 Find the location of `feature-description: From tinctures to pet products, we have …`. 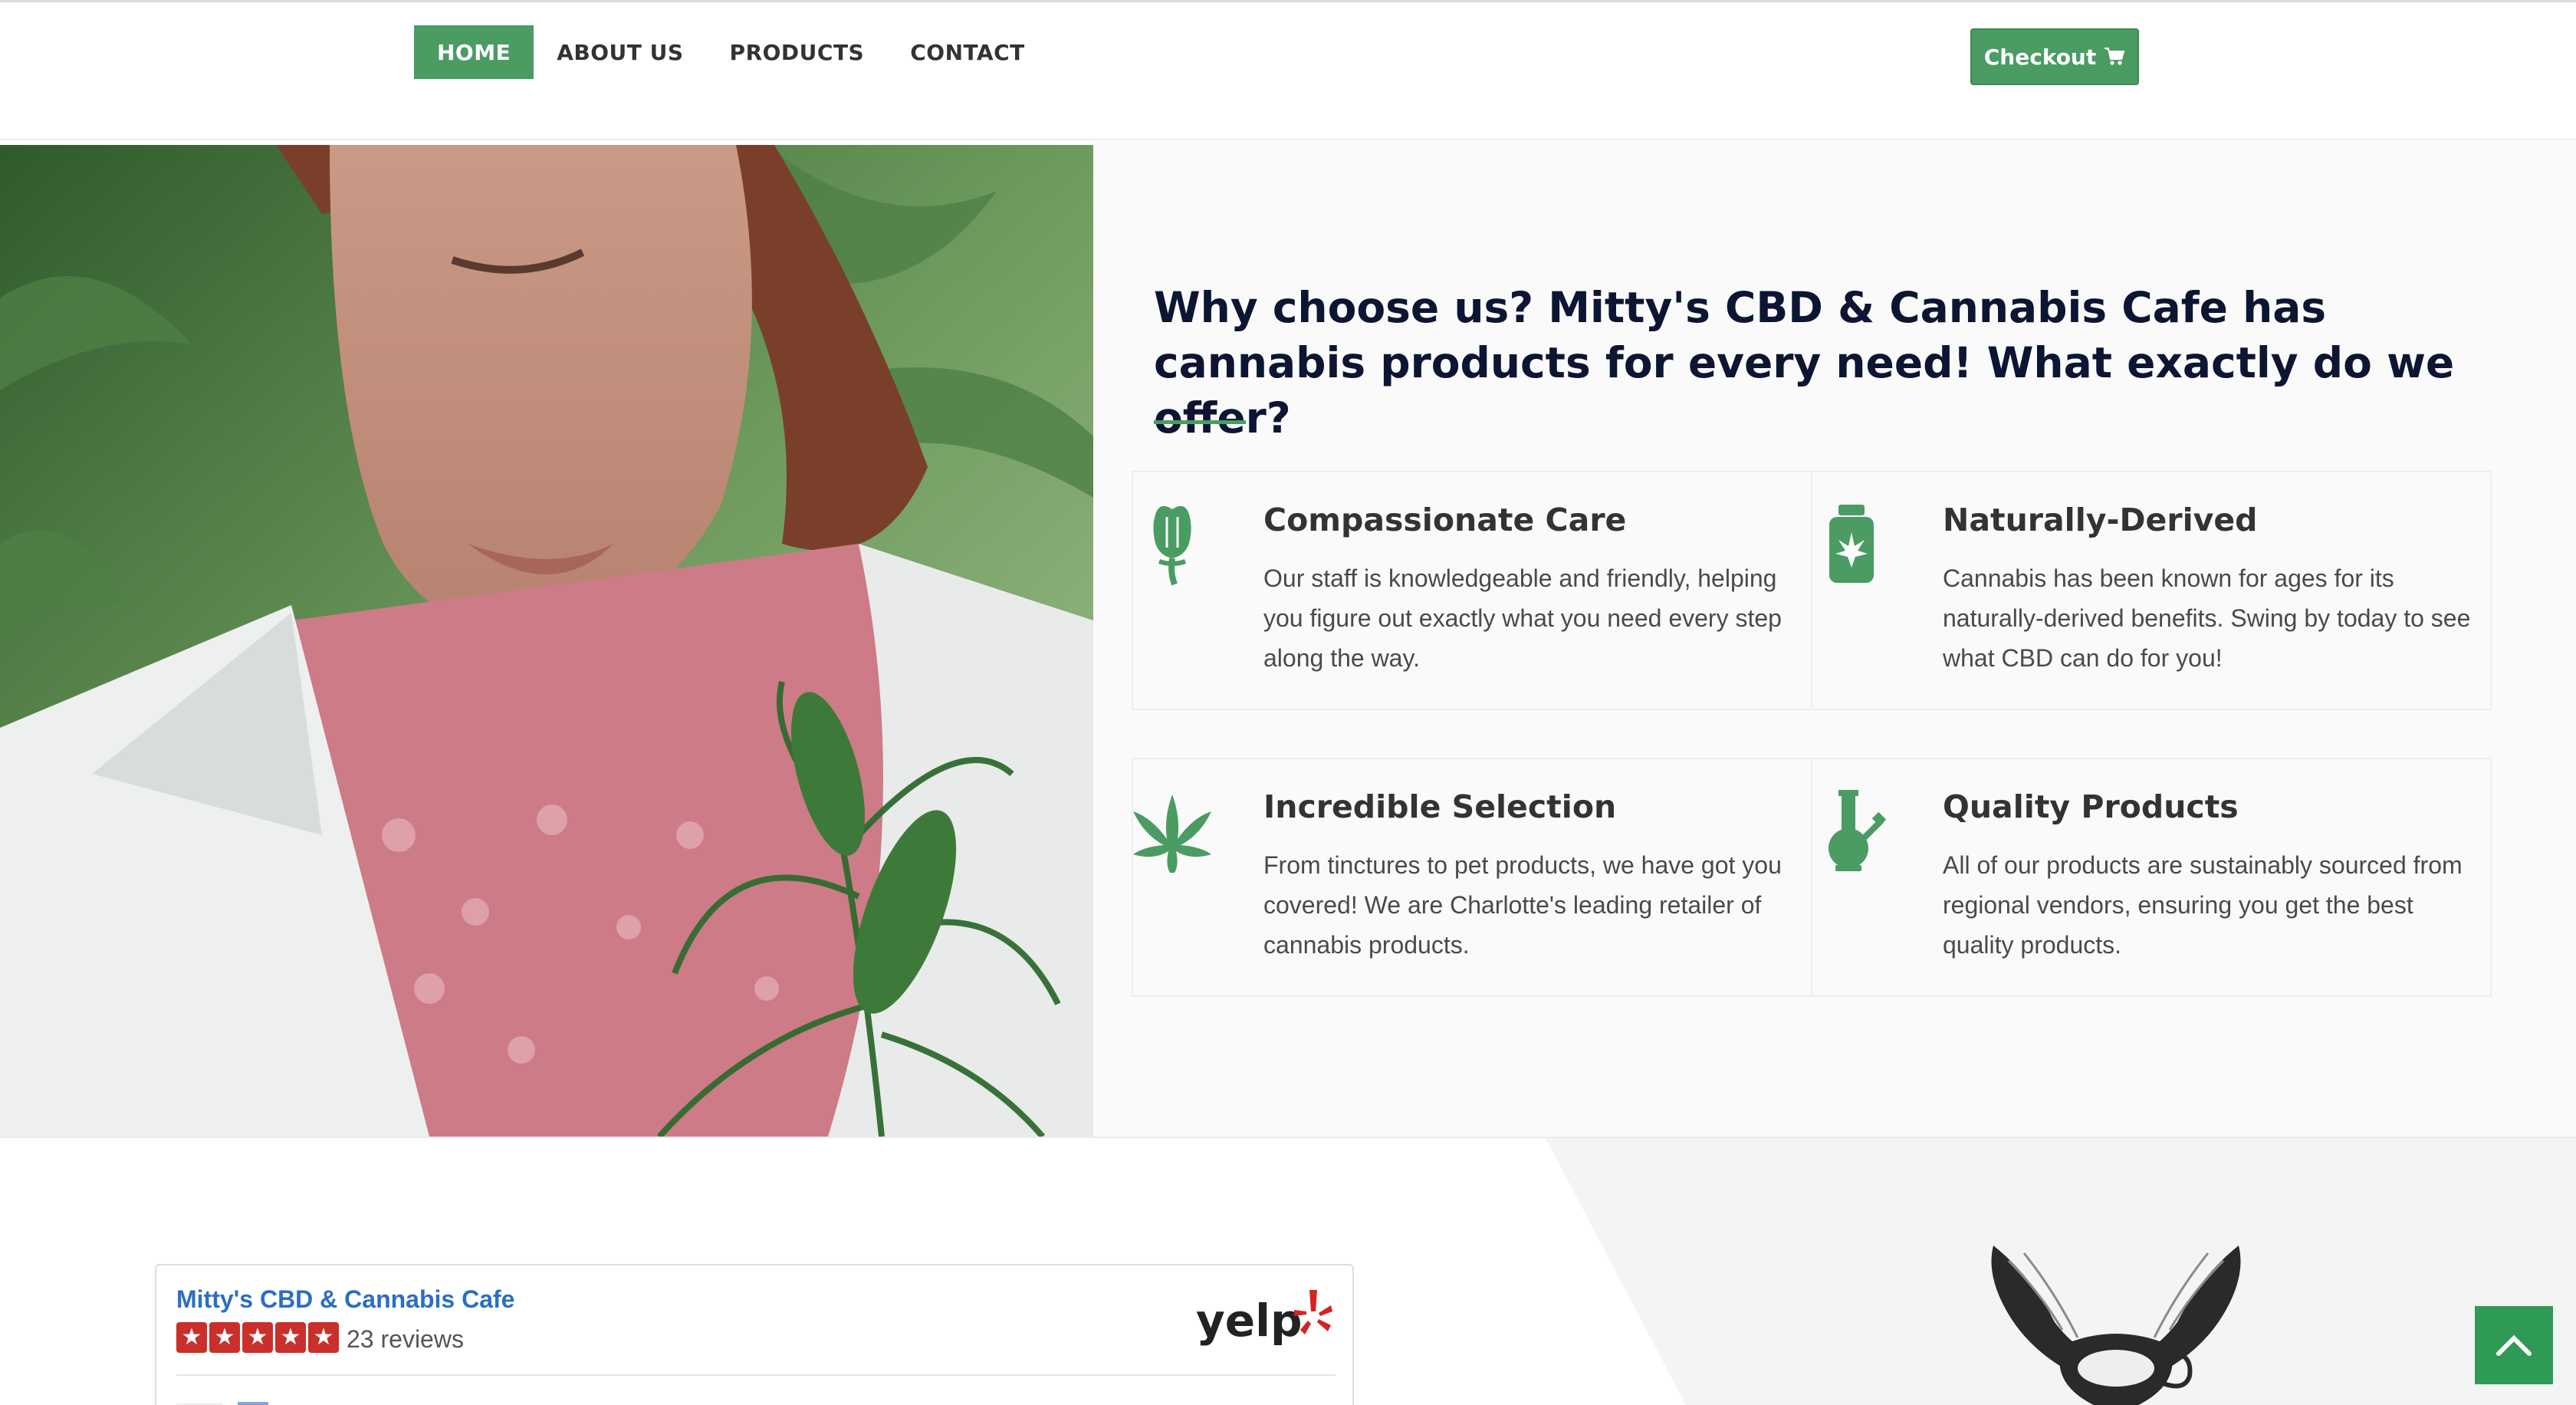

feature-description: From tinctures to pet products, we have … is located at coordinates (1522, 905).